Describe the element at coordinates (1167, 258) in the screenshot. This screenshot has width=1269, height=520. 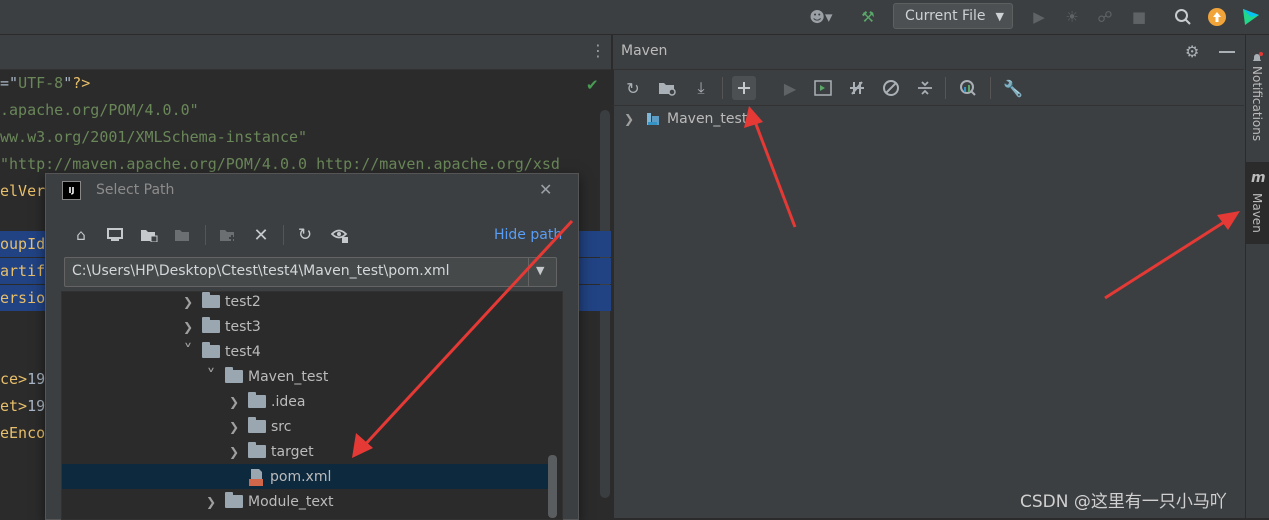
I see `arrow-to-maven-tab` at that location.